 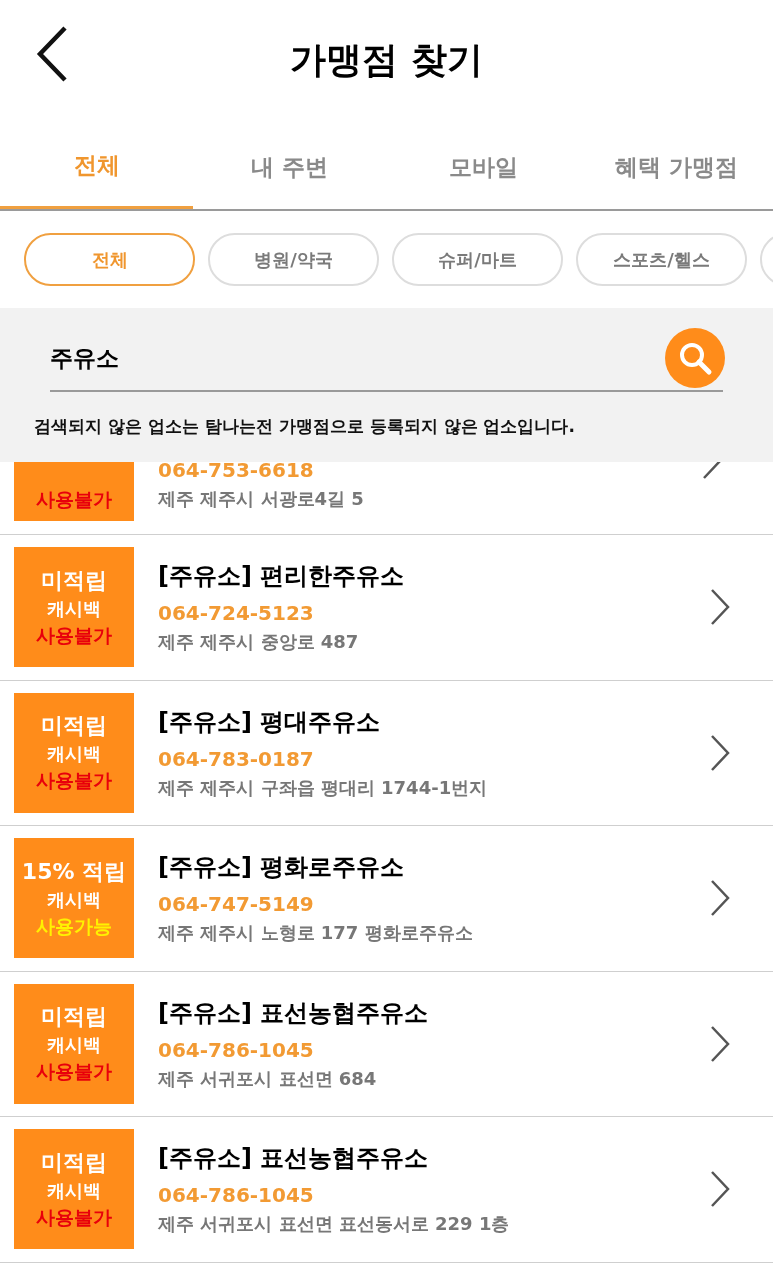 What do you see at coordinates (386, 59) in the screenshot?
I see `page-title: 가맹점 찾기` at bounding box center [386, 59].